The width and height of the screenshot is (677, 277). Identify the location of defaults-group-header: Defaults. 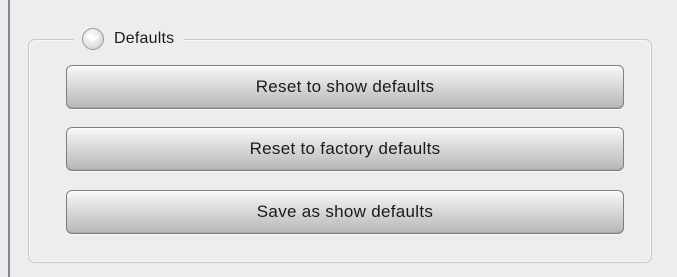
(129, 39).